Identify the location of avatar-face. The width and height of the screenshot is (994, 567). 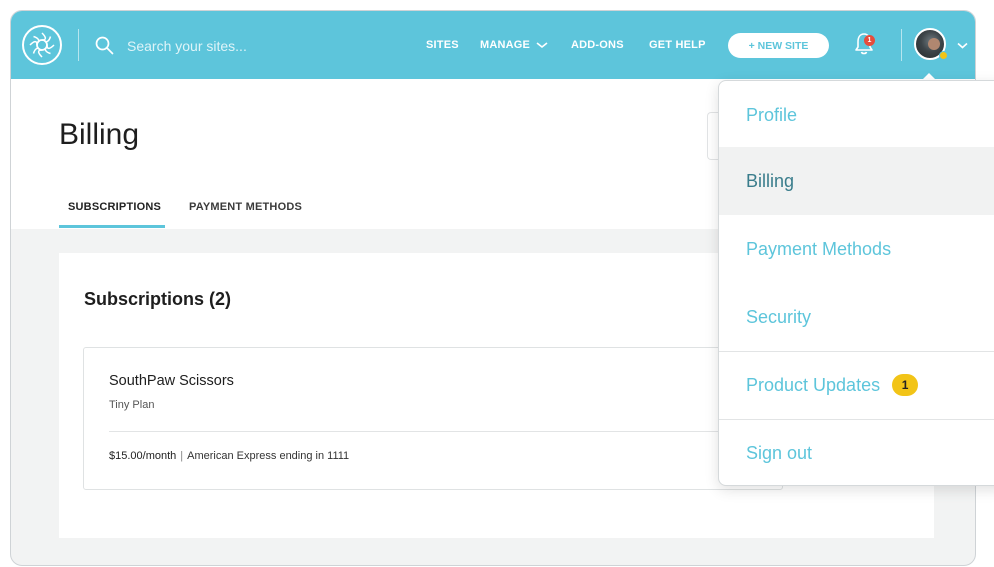
(934, 44).